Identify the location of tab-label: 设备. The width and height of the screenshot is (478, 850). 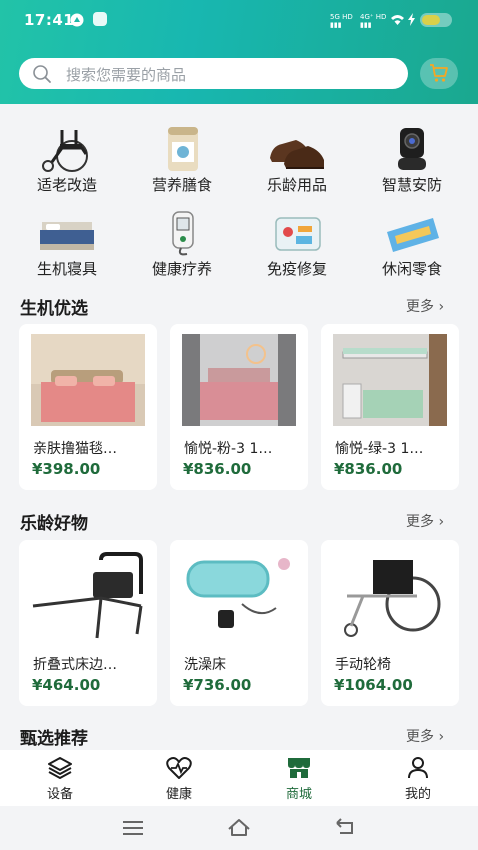
(59, 794).